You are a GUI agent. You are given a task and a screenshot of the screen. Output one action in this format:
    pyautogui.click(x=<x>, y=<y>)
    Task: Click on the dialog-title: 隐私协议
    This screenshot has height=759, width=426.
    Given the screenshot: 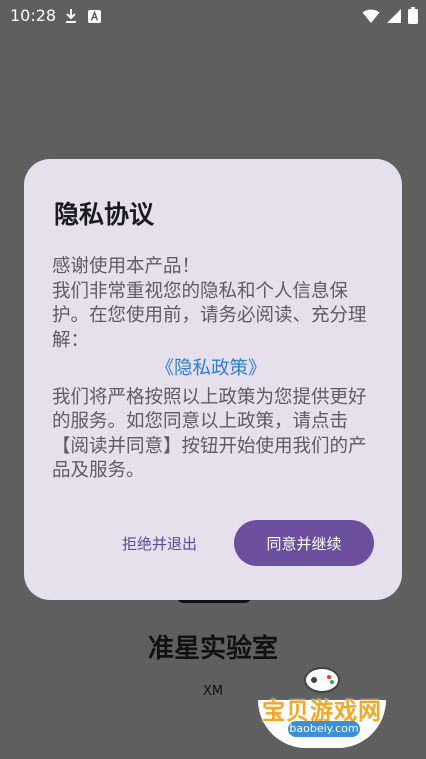 What is the action you would take?
    pyautogui.click(x=104, y=214)
    